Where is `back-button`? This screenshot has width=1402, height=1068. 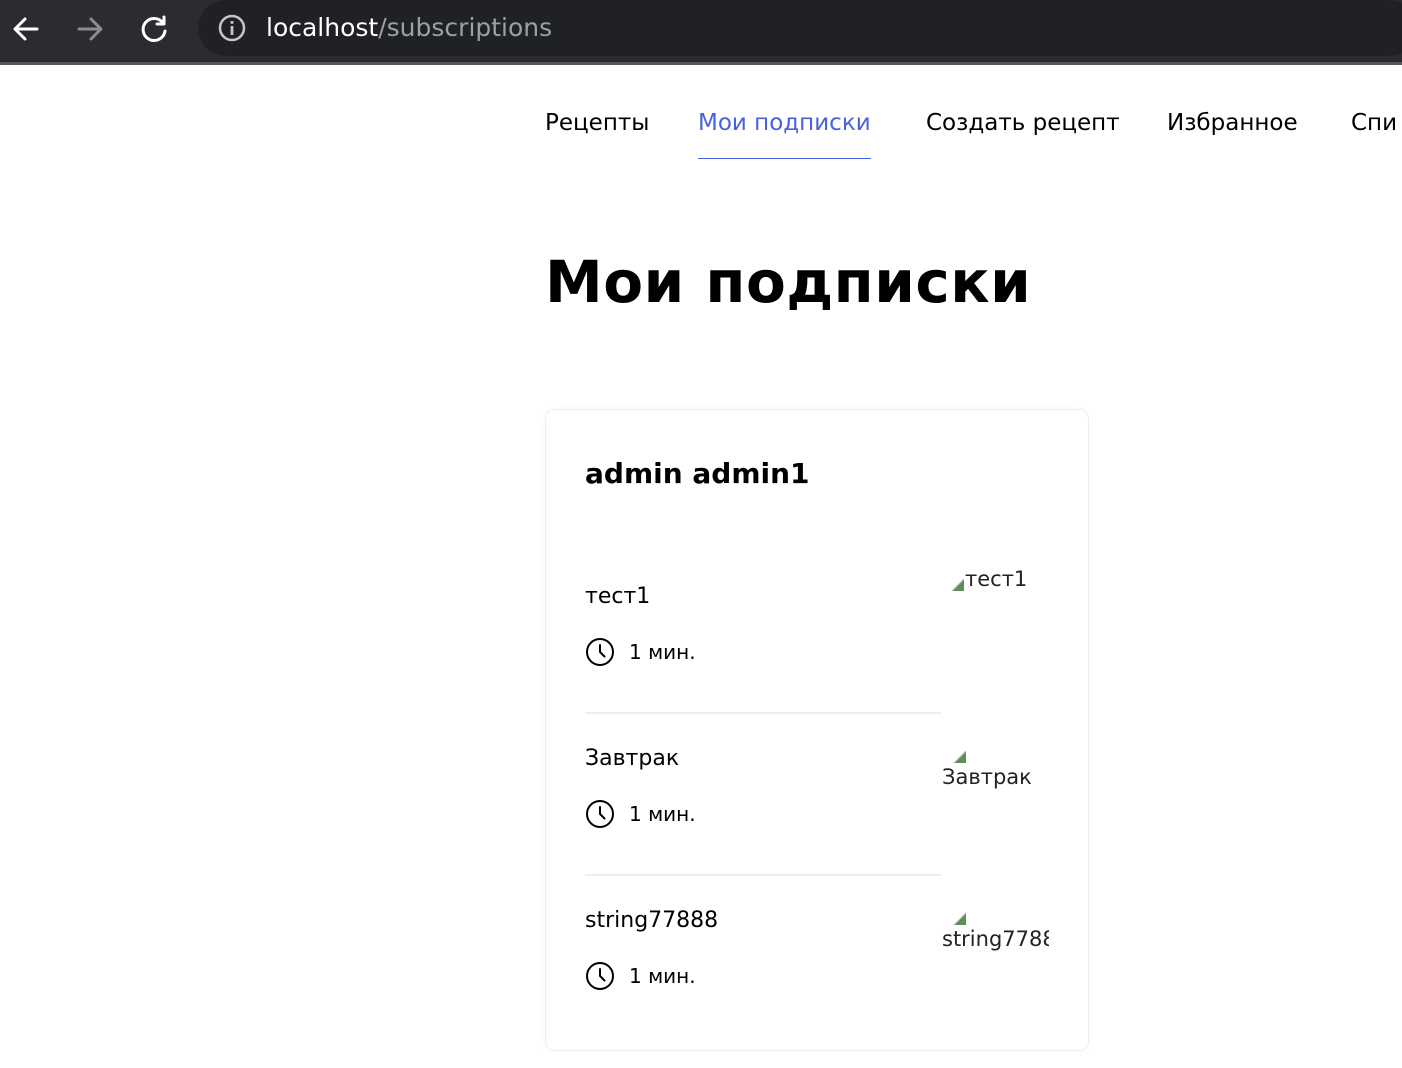
back-button is located at coordinates (26, 29).